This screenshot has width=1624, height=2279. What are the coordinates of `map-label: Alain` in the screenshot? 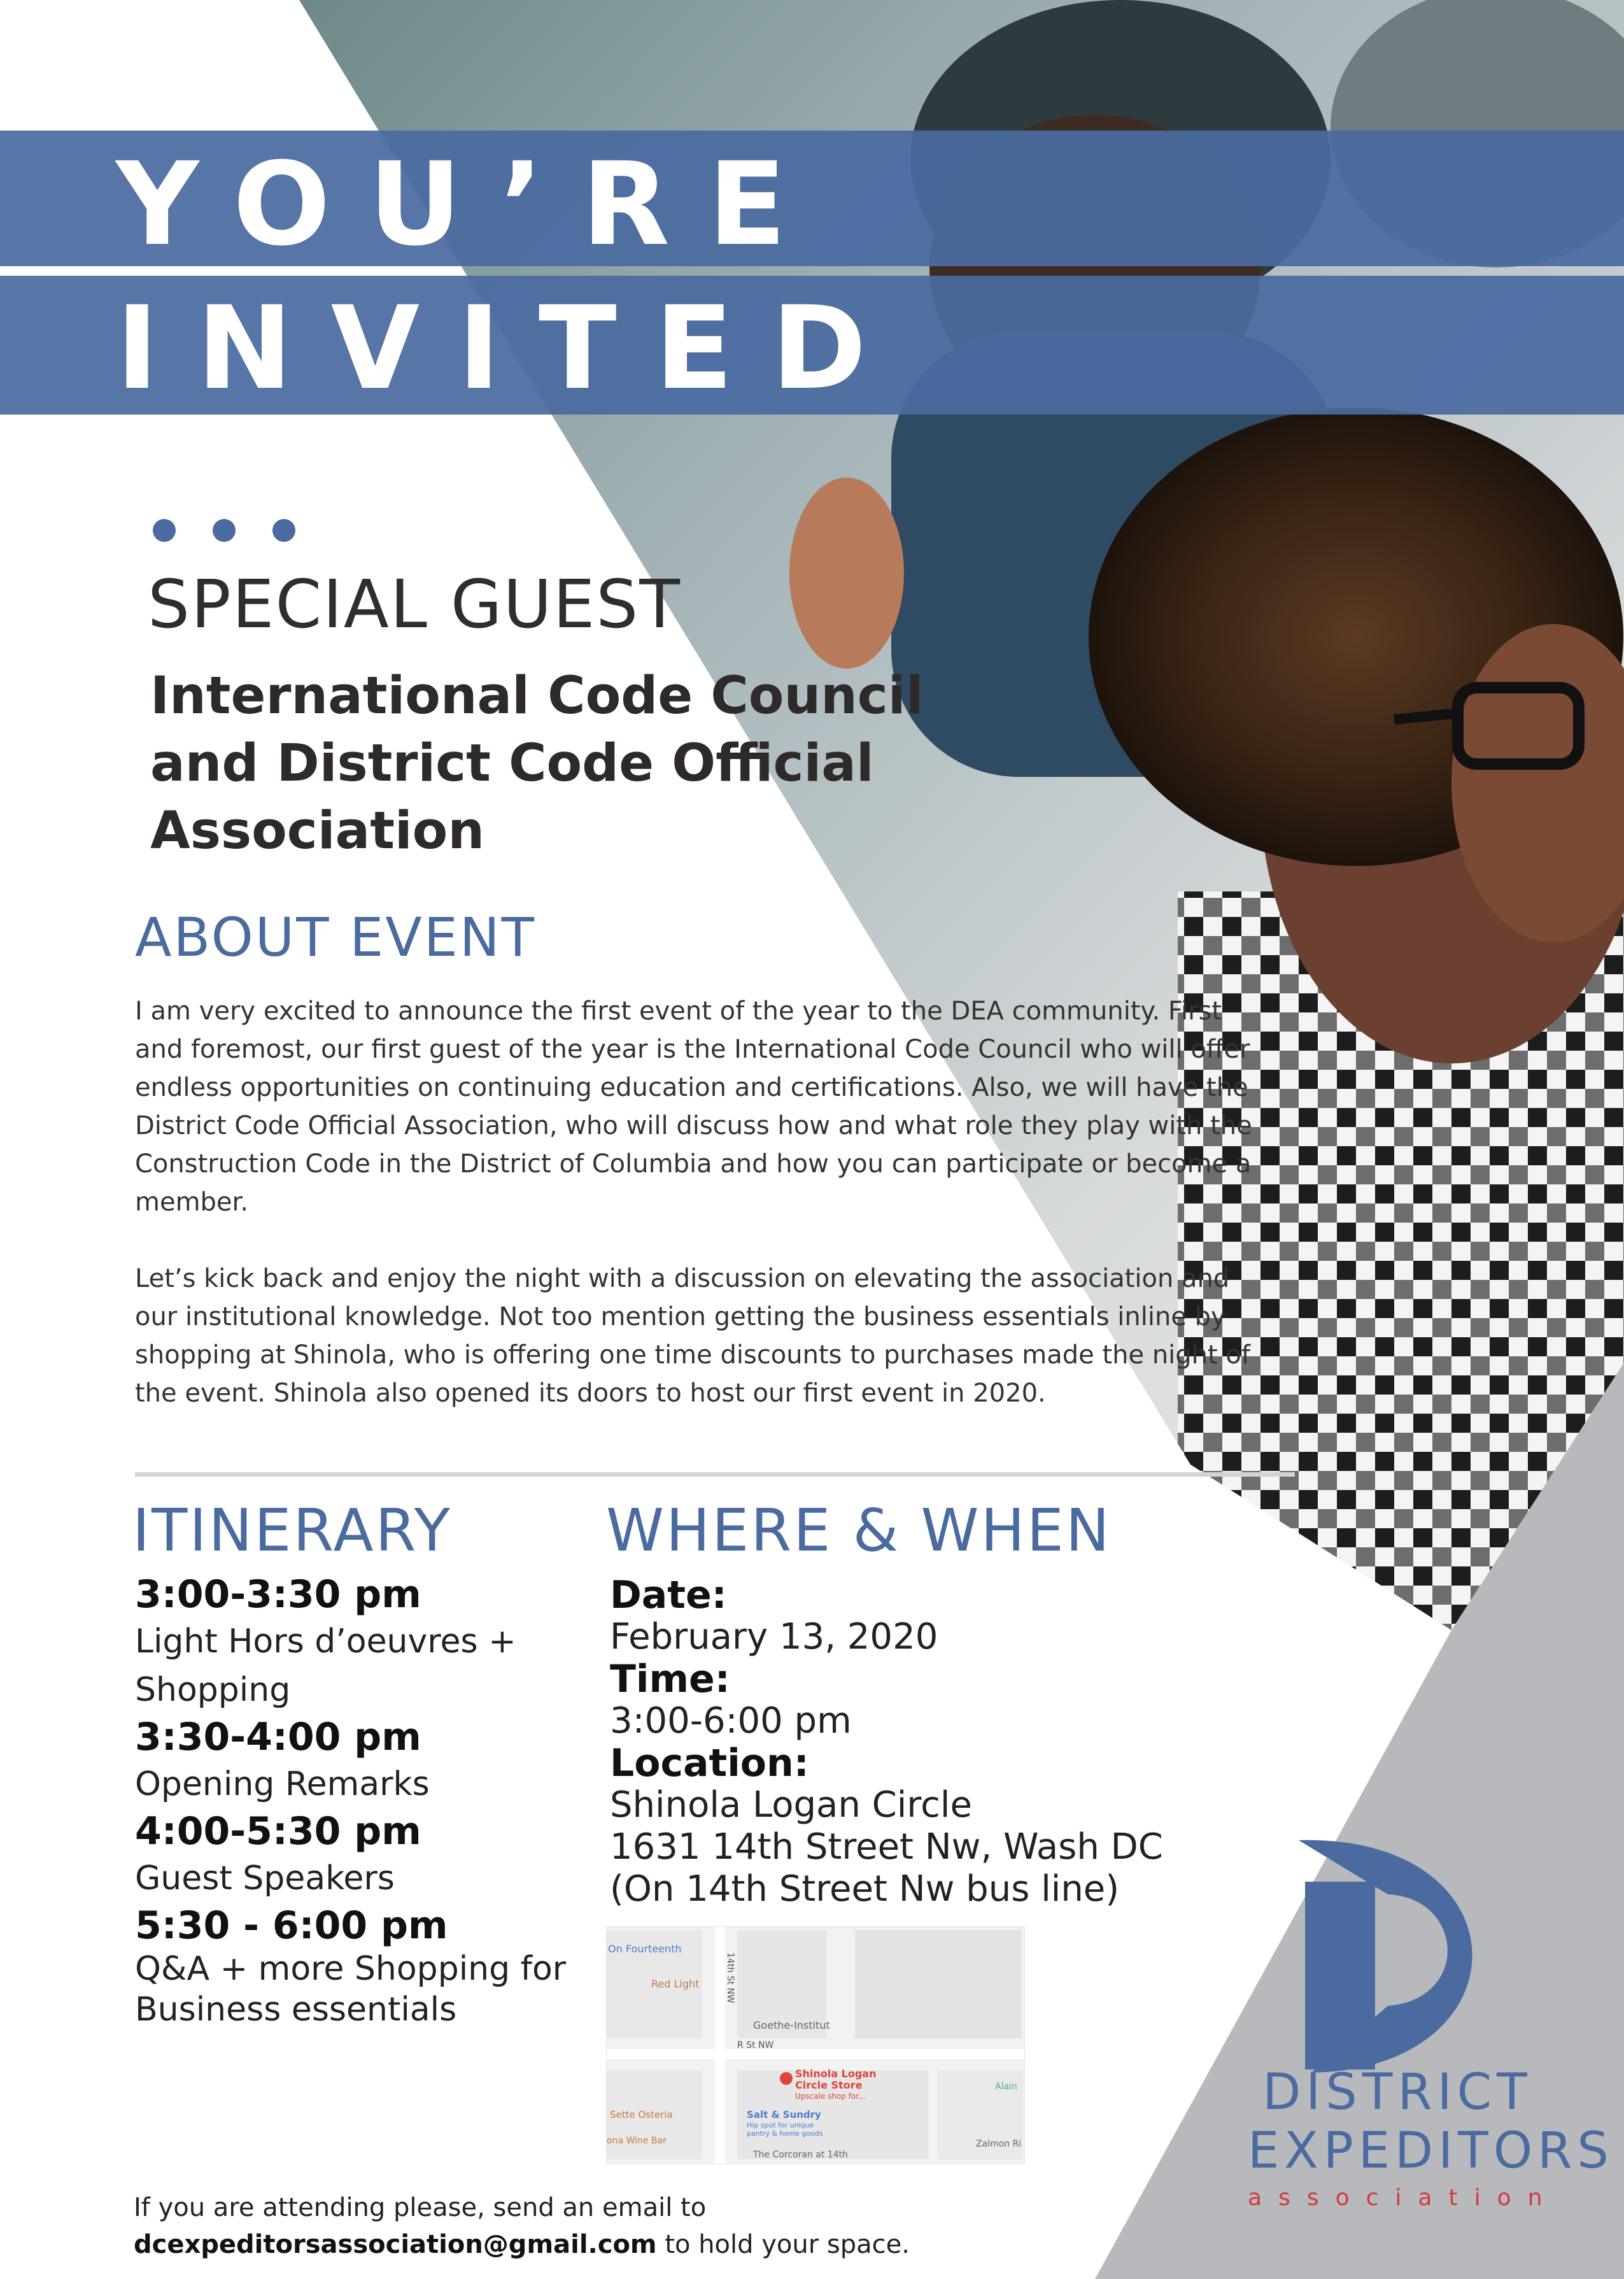 It's located at (1006, 2087).